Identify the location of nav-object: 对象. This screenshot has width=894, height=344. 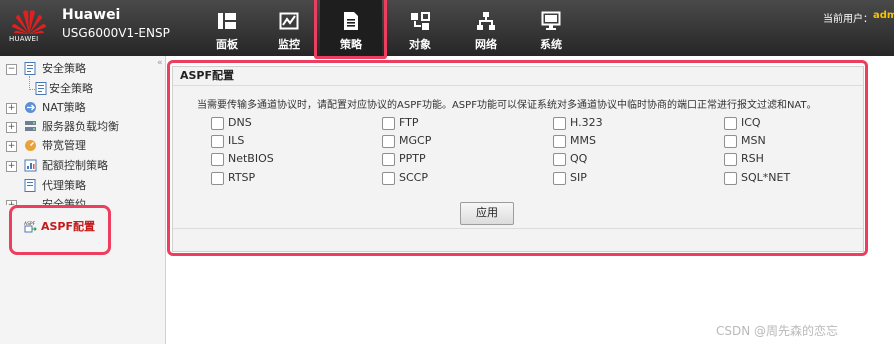
(420, 28).